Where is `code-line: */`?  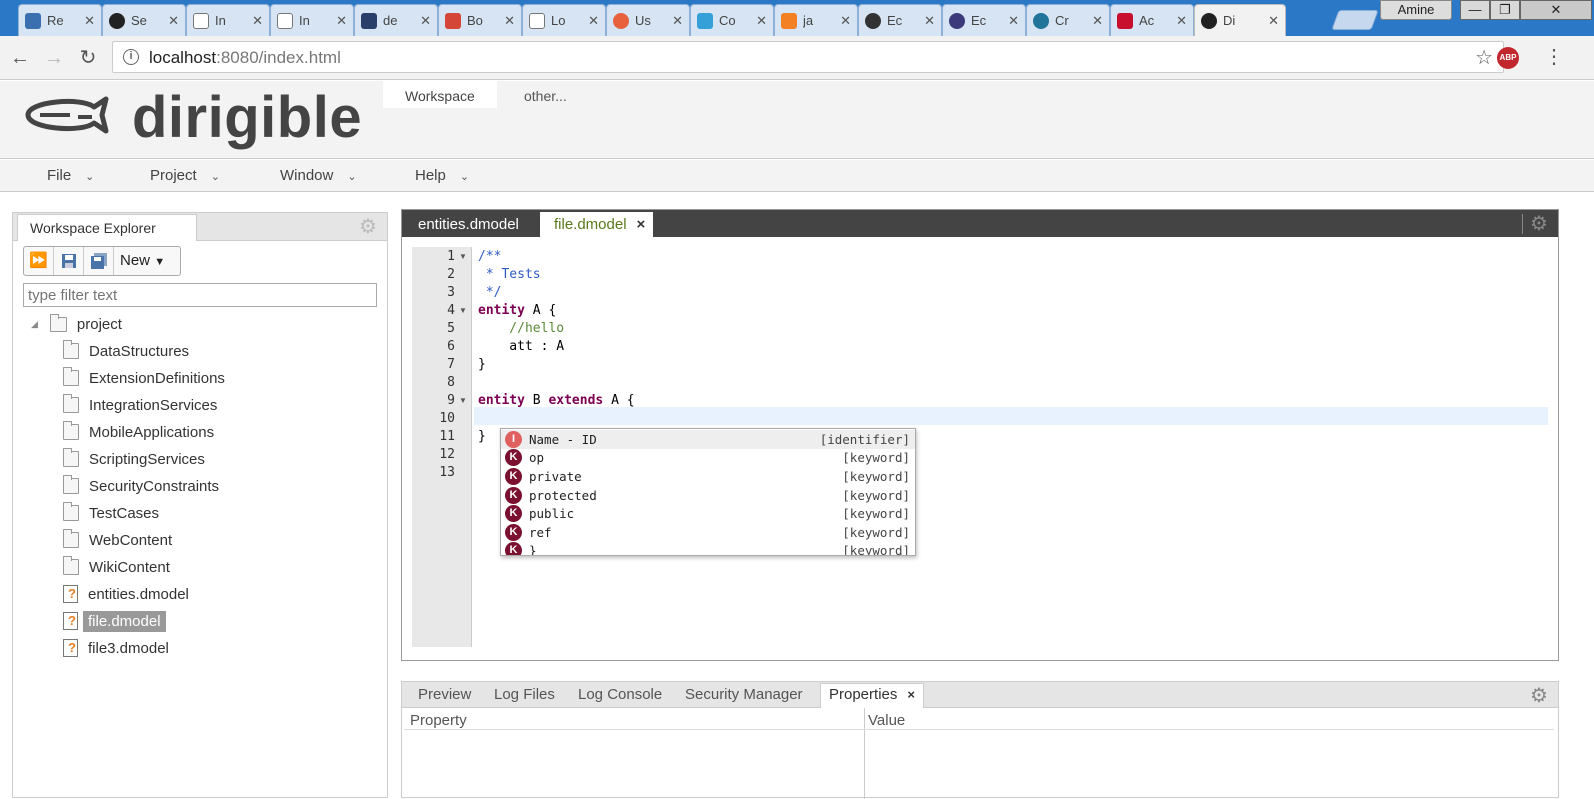
code-line: */ is located at coordinates (490, 293).